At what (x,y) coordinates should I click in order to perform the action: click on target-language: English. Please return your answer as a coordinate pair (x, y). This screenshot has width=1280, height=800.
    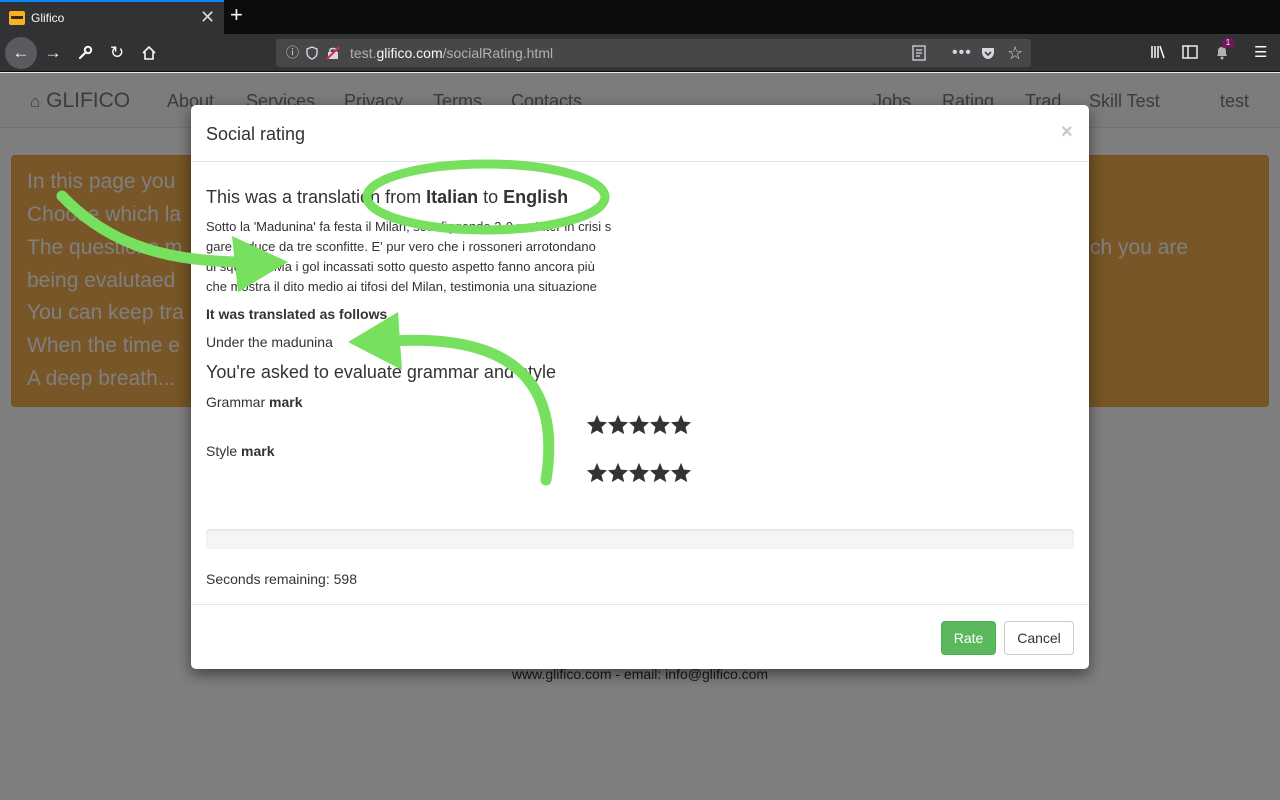
    Looking at the image, I should click on (536, 197).